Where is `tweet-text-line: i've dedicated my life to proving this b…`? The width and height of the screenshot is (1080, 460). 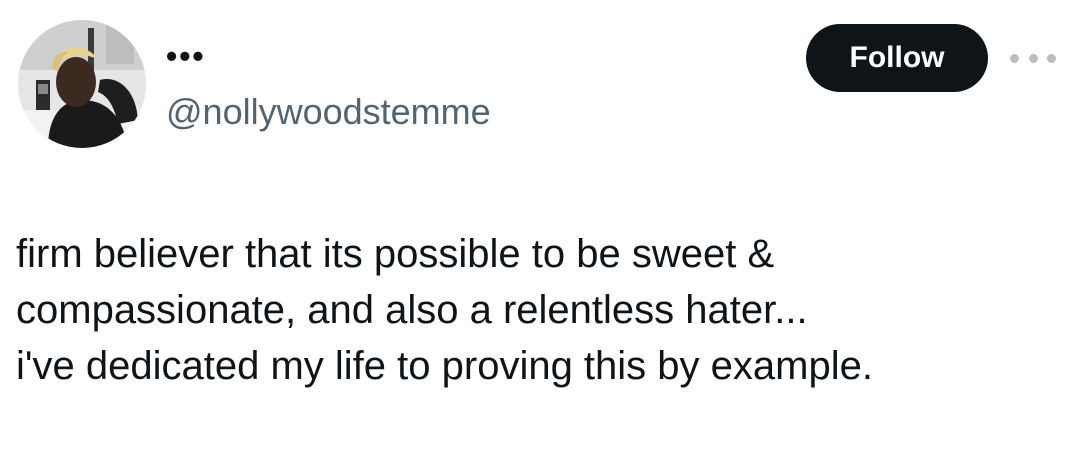
tweet-text-line: i've dedicated my life to proving this b… is located at coordinates (444, 366).